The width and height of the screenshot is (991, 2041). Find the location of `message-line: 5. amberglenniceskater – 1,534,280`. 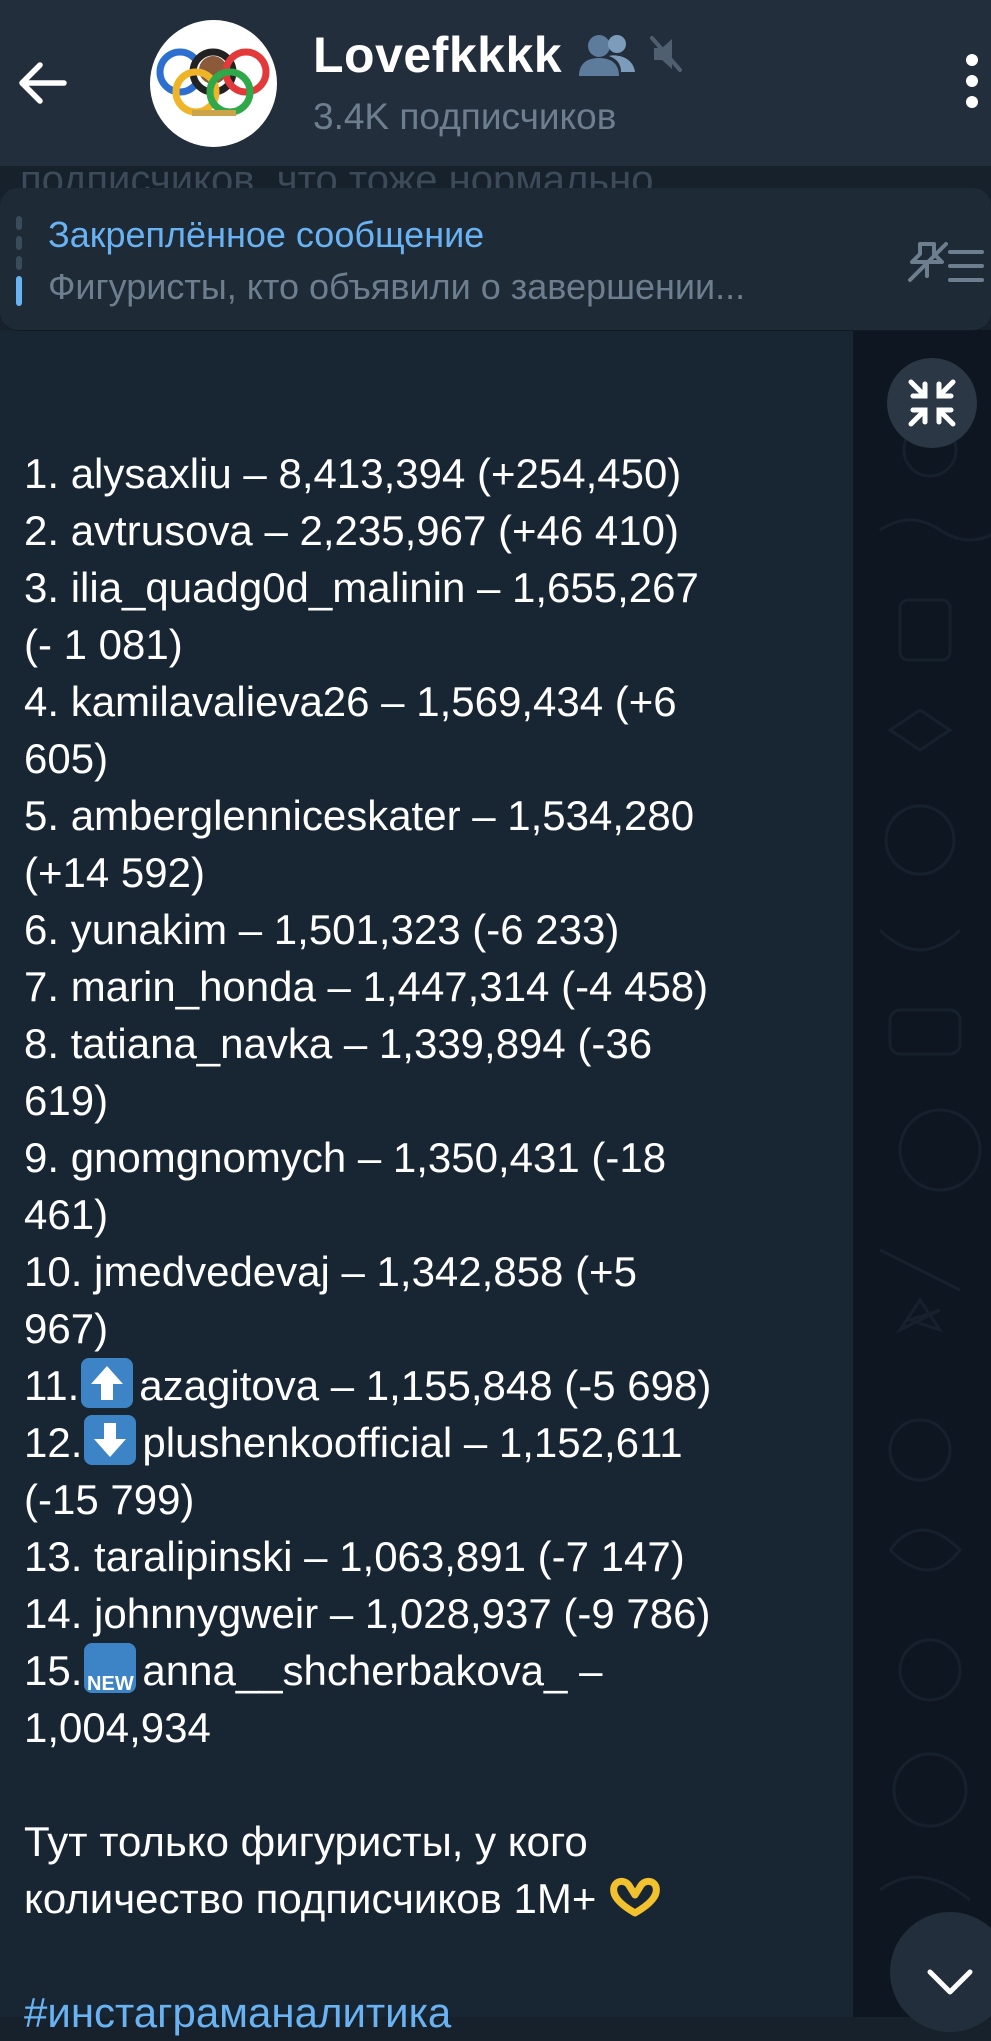

message-line: 5. amberglenniceskater – 1,534,280 is located at coordinates (359, 815).